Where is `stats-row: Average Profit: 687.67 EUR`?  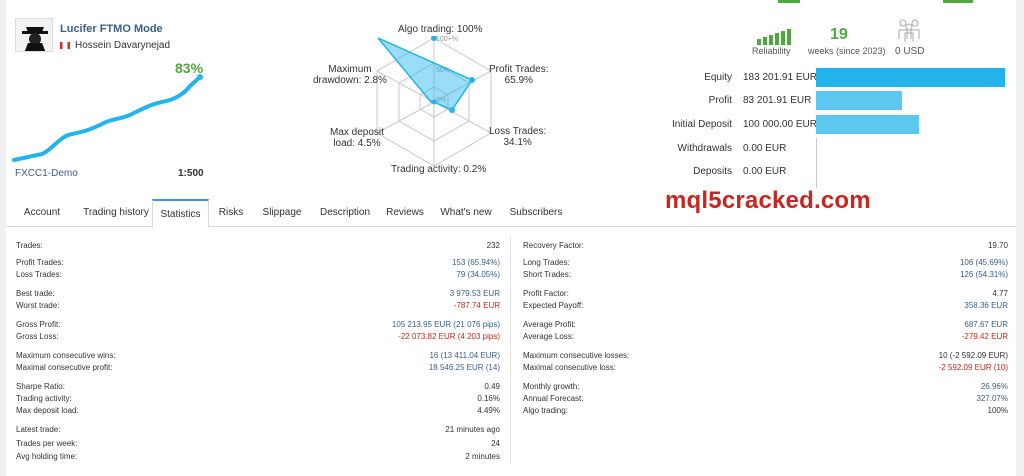
stats-row: Average Profit: 687.67 EUR is located at coordinates (765, 325).